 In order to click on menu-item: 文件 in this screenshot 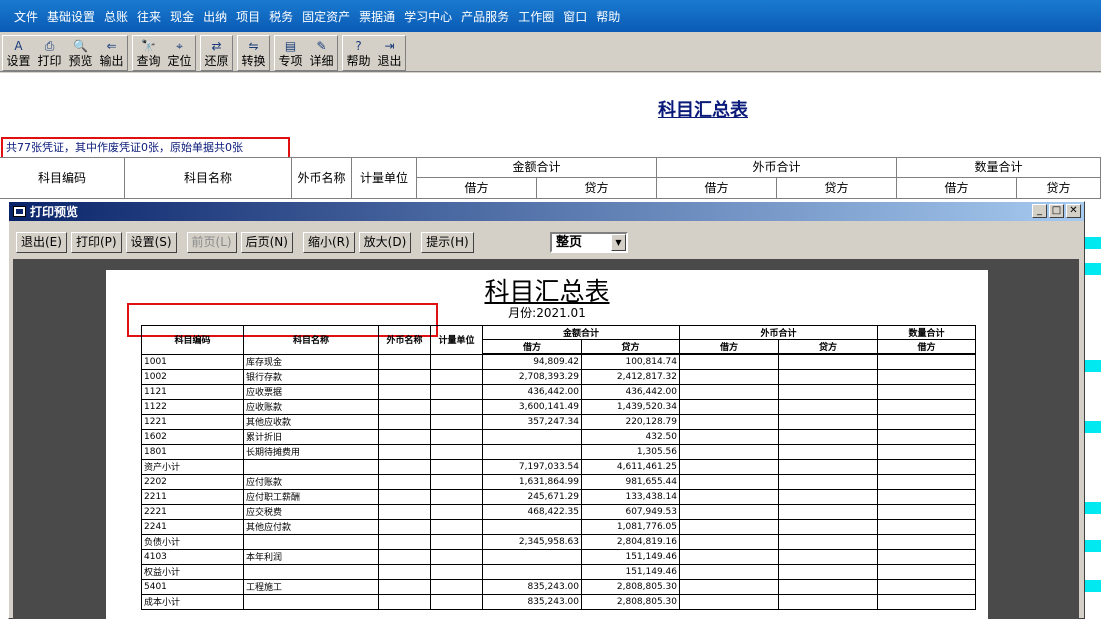, I will do `click(26, 16)`.